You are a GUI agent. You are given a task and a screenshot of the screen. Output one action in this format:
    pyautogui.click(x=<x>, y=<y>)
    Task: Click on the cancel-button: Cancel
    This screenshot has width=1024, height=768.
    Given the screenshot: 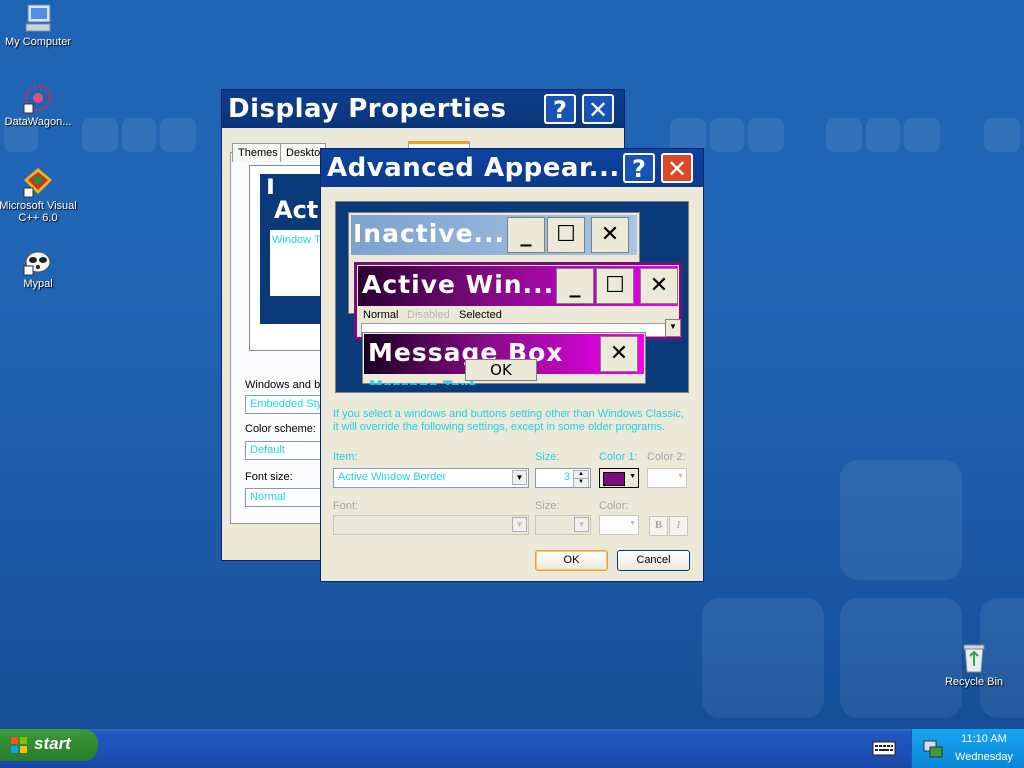 What is the action you would take?
    pyautogui.click(x=653, y=560)
    